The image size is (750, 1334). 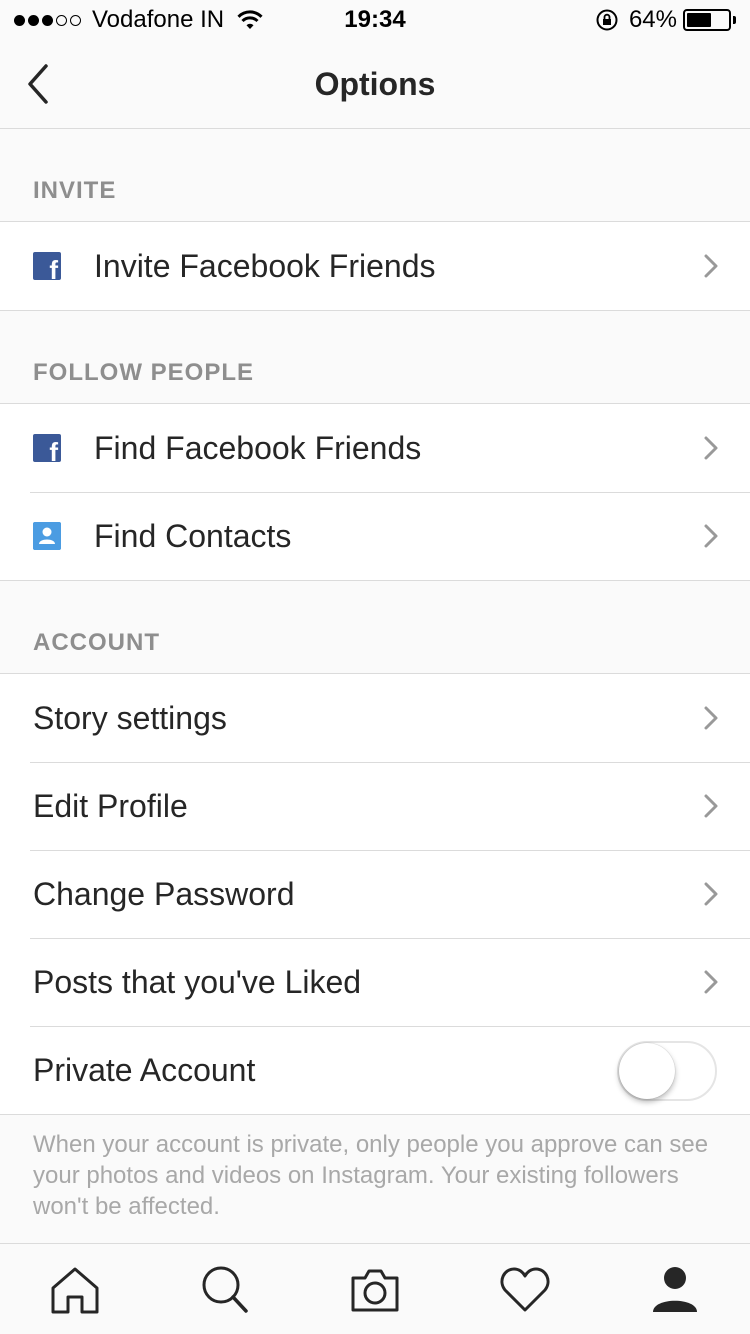 I want to click on toggle-knob, so click(x=647, y=1071).